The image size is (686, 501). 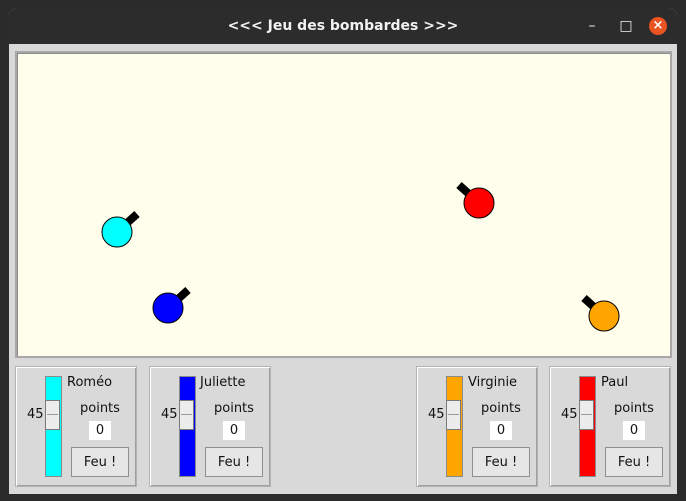 I want to click on player-name: Roméo, so click(x=90, y=382).